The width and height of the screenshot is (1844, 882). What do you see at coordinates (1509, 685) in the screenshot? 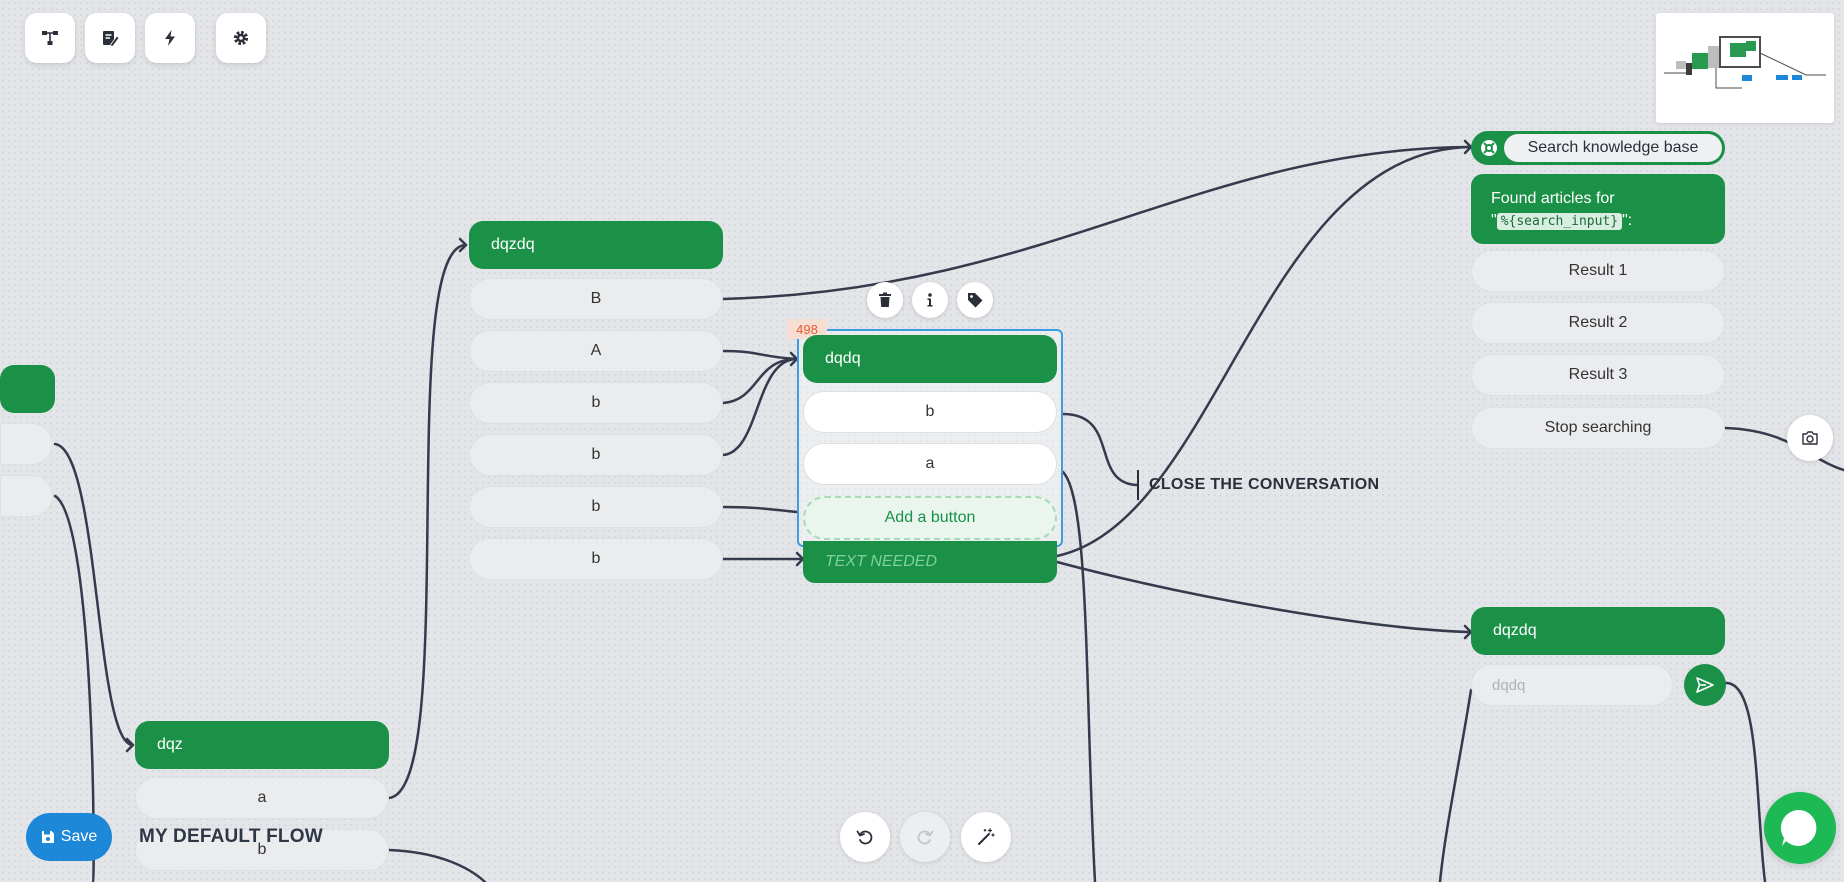
I see `user-input-placeholder: dqdq` at bounding box center [1509, 685].